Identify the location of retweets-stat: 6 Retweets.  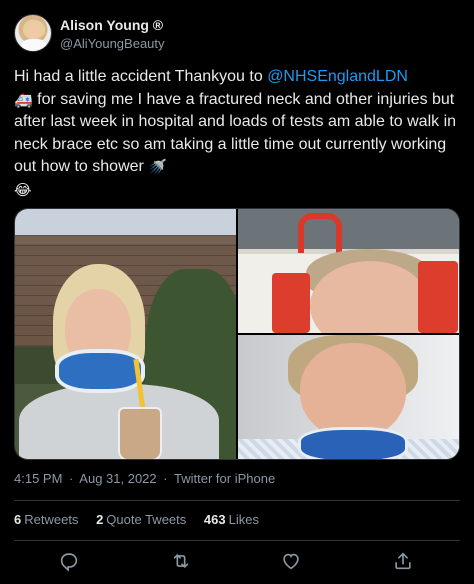
(46, 519).